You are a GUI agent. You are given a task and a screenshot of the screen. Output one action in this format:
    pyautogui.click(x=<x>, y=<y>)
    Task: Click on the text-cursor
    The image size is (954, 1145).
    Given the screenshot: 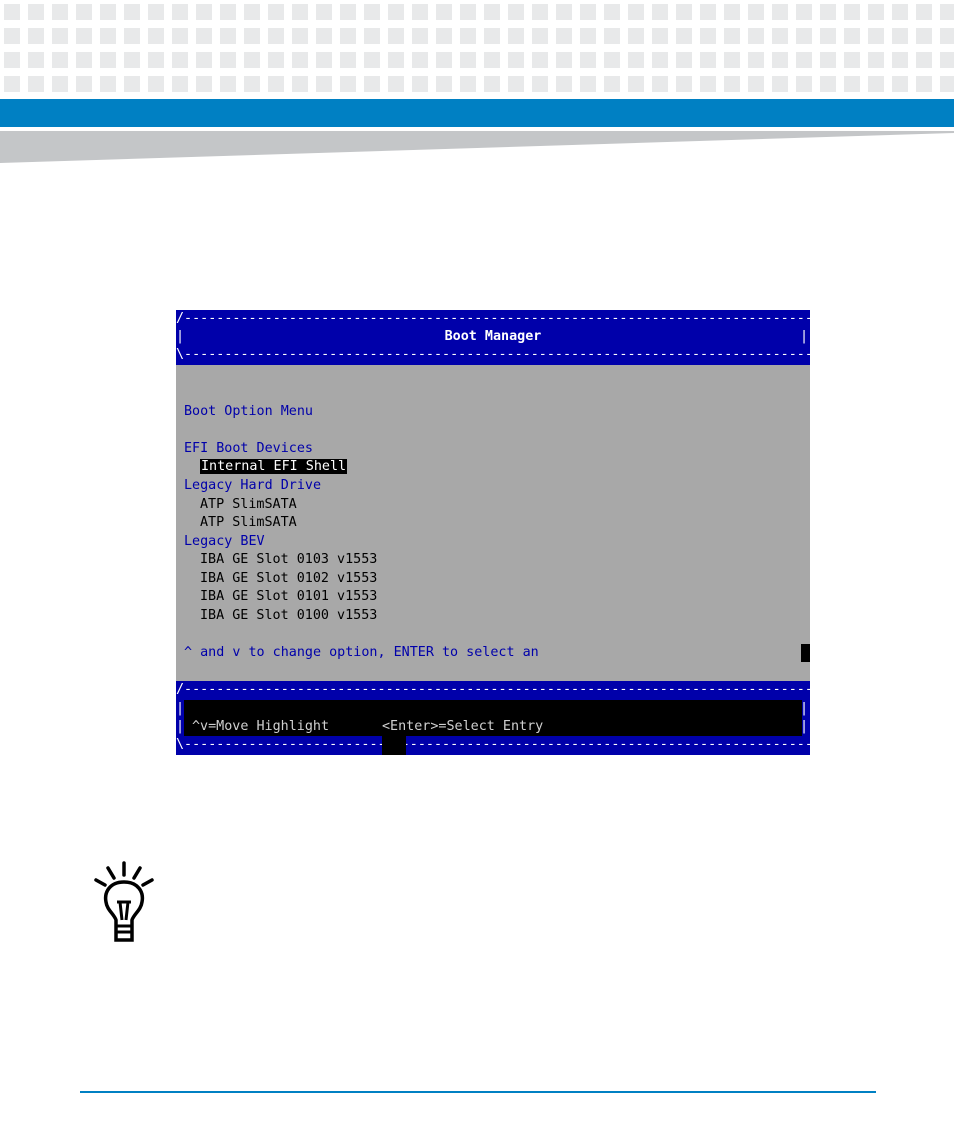 What is the action you would take?
    pyautogui.click(x=805, y=653)
    